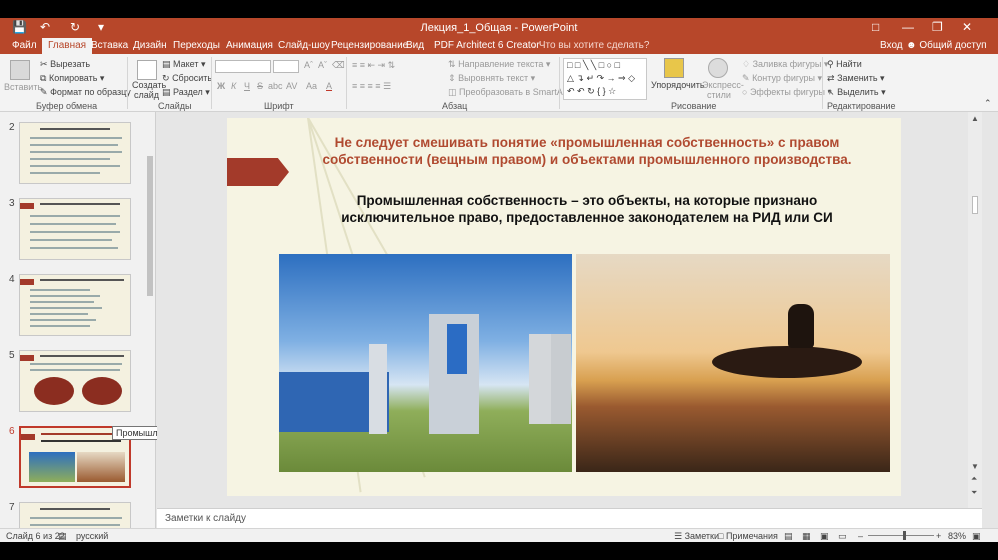 The image size is (998, 560). I want to click on share-button: ☻ Общий доступ, so click(946, 45).